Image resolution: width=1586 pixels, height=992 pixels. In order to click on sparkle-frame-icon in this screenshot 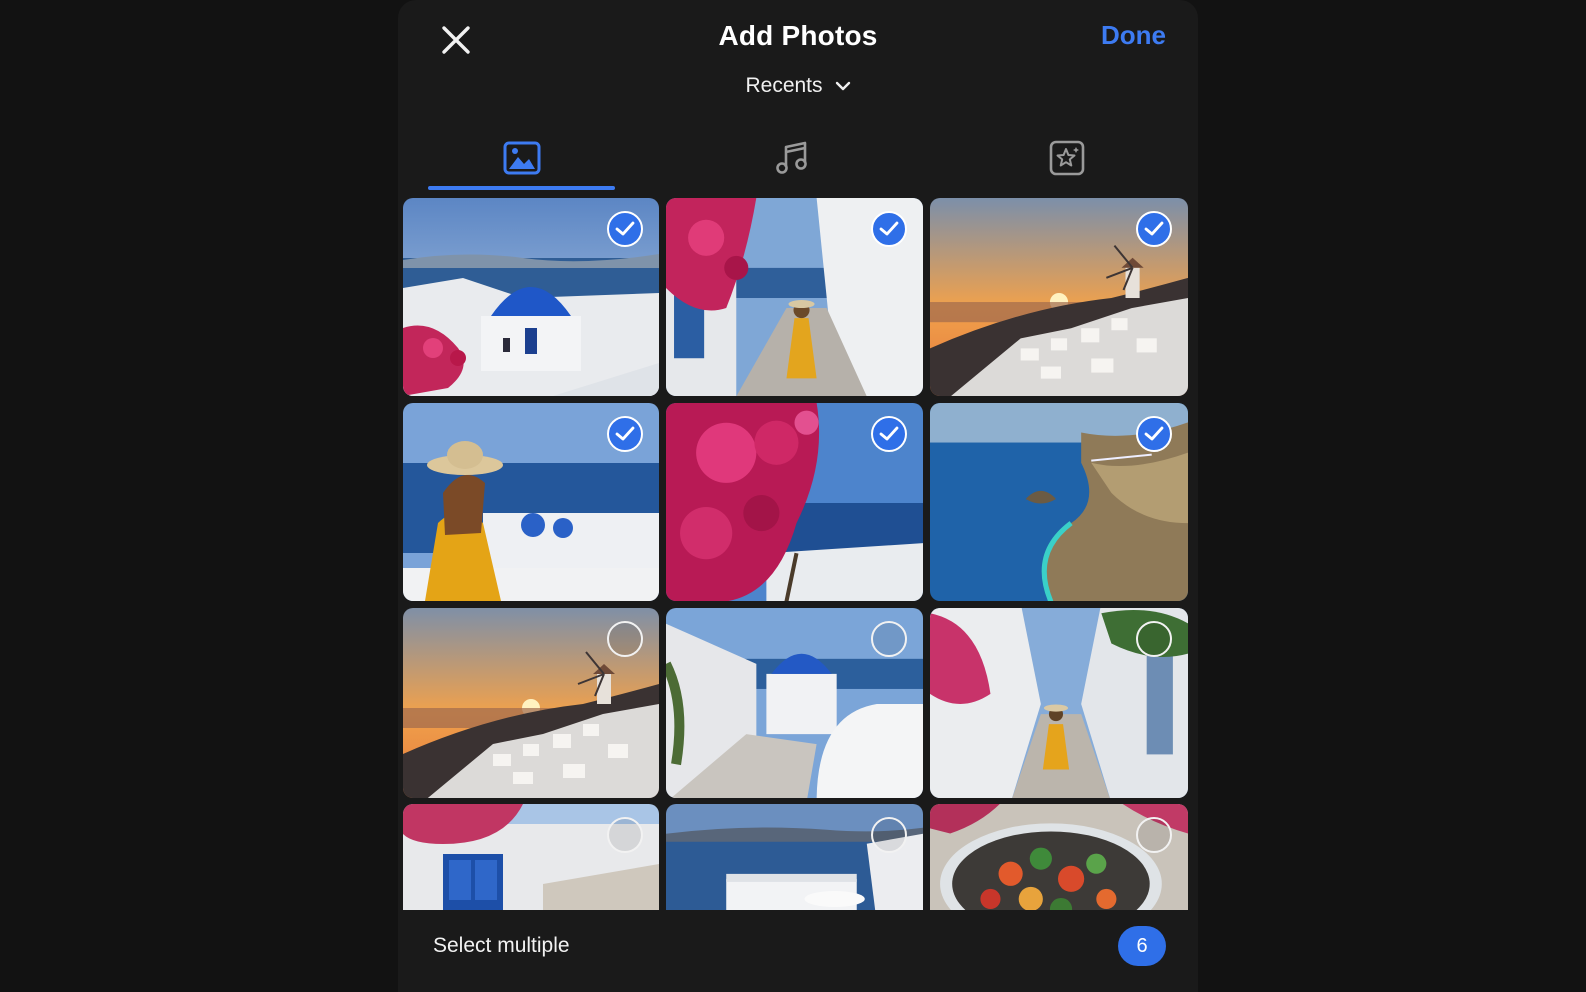, I will do `click(1066, 158)`.